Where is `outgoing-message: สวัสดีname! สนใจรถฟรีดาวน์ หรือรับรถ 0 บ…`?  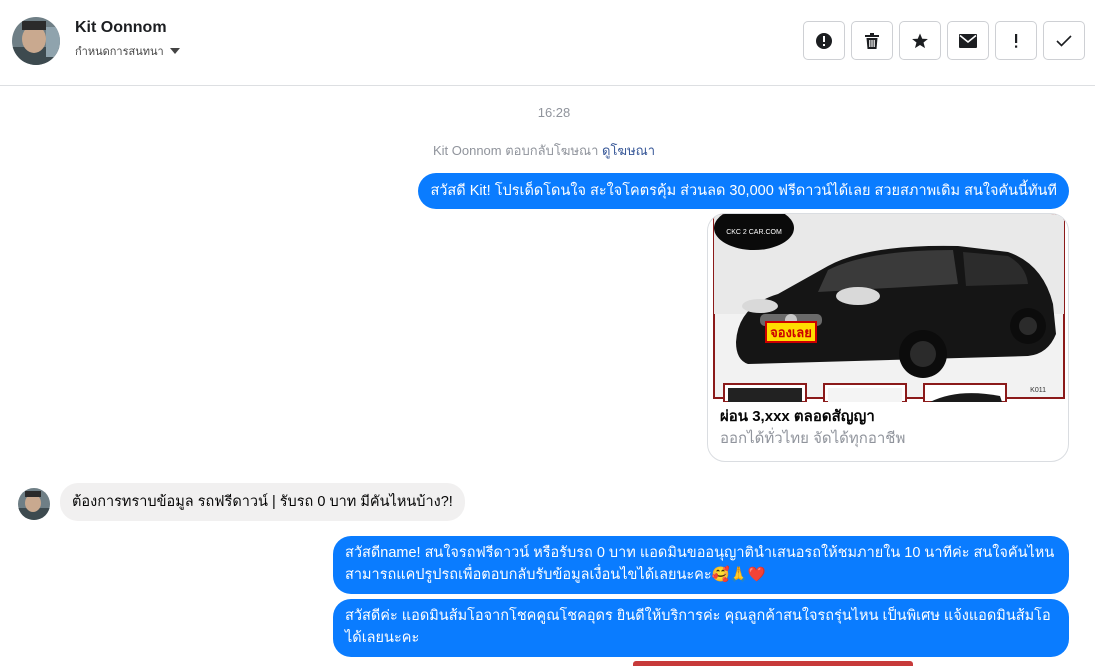
outgoing-message: สวัสดีname! สนใจรถฟรีดาวน์ หรือรับรถ 0 บ… is located at coordinates (701, 565).